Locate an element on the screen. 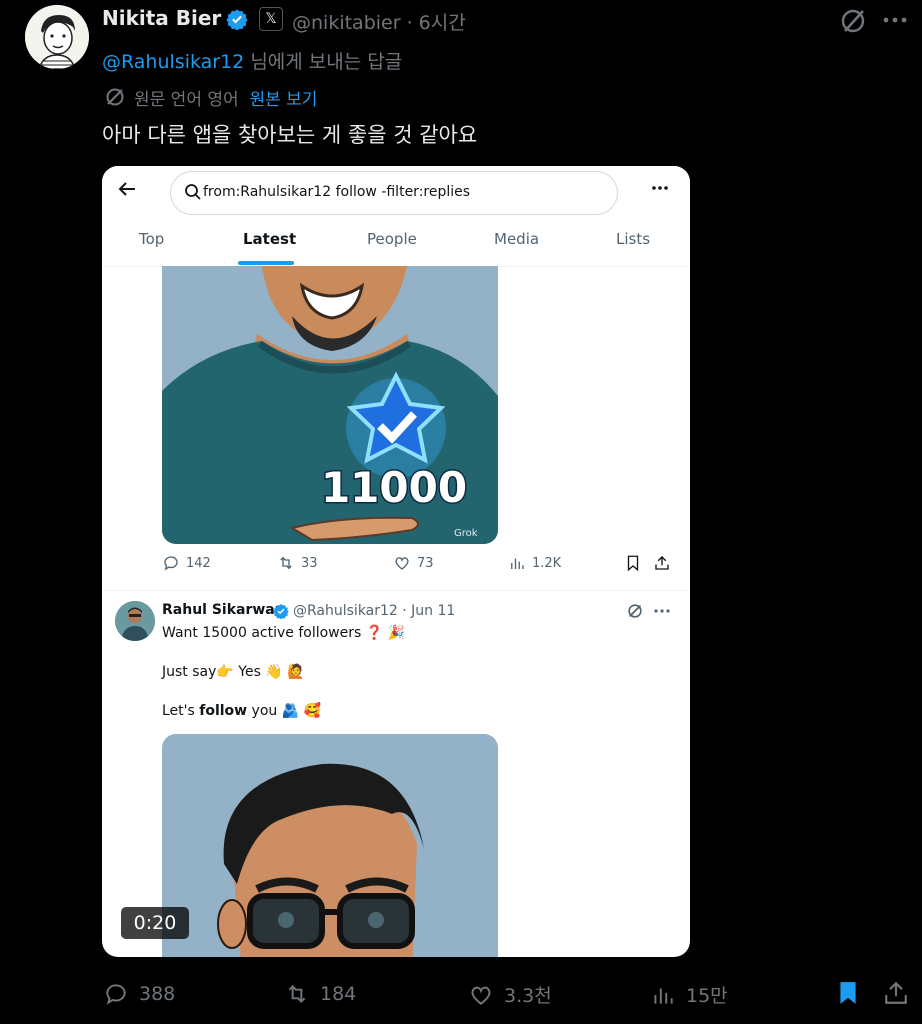 The height and width of the screenshot is (1024, 922). tab-top: Top is located at coordinates (151, 239).